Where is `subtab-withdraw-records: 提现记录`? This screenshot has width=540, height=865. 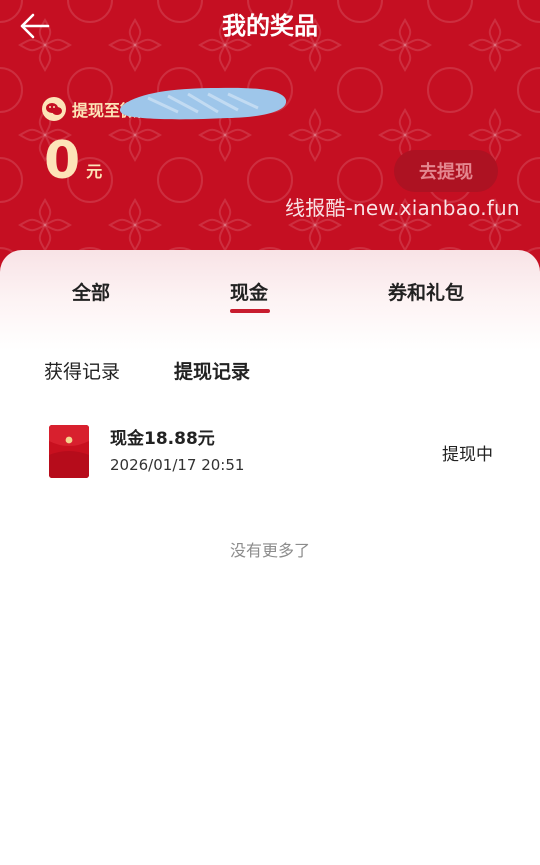 subtab-withdraw-records: 提现记录 is located at coordinates (212, 370).